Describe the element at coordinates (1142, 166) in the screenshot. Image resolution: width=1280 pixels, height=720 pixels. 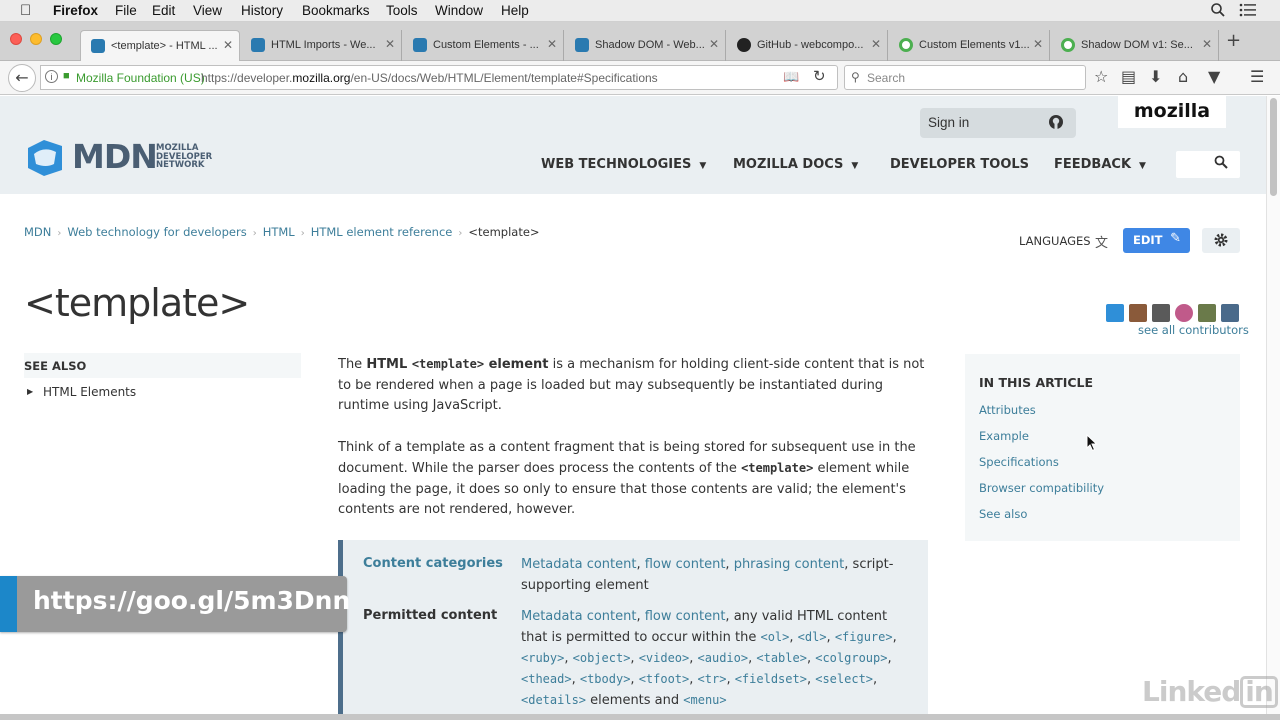
I see `caret-down-icon: ▼` at that location.